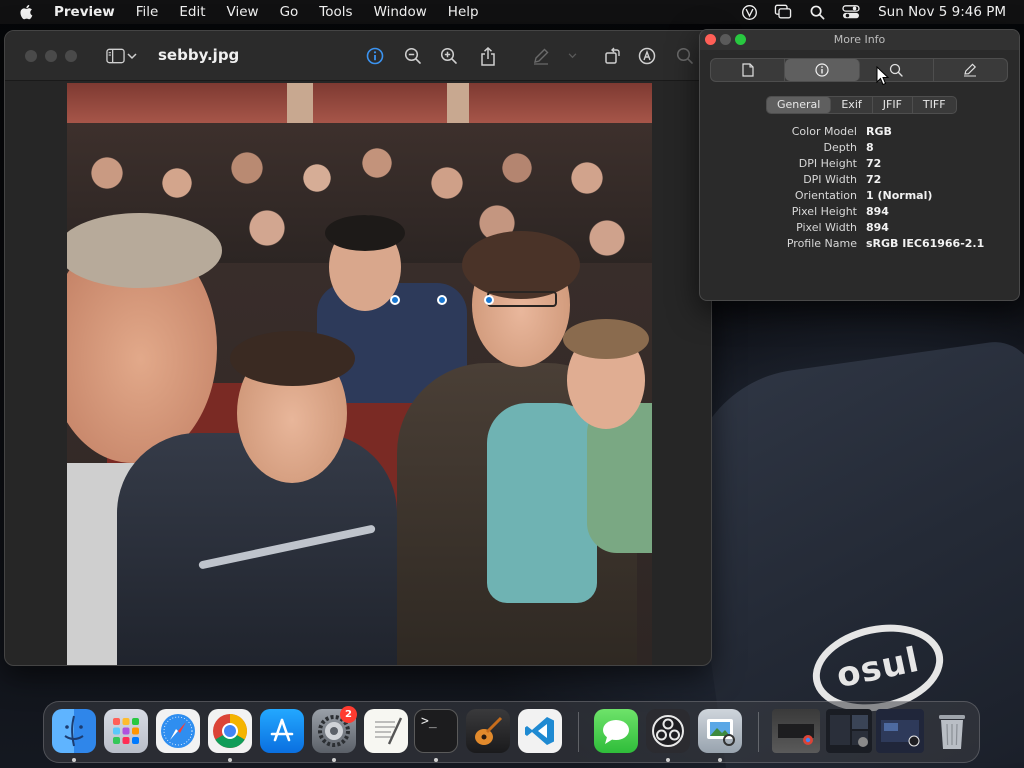 This screenshot has width=1024, height=768. What do you see at coordinates (859, 181) in the screenshot?
I see `property-row: DPI Width 72` at bounding box center [859, 181].